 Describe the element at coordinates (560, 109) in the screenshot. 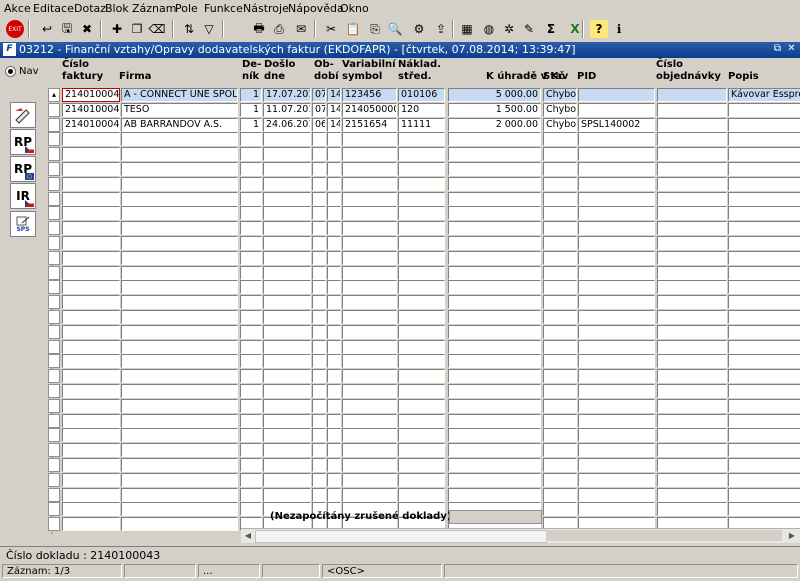

I see `cell-stav: Chybový` at that location.